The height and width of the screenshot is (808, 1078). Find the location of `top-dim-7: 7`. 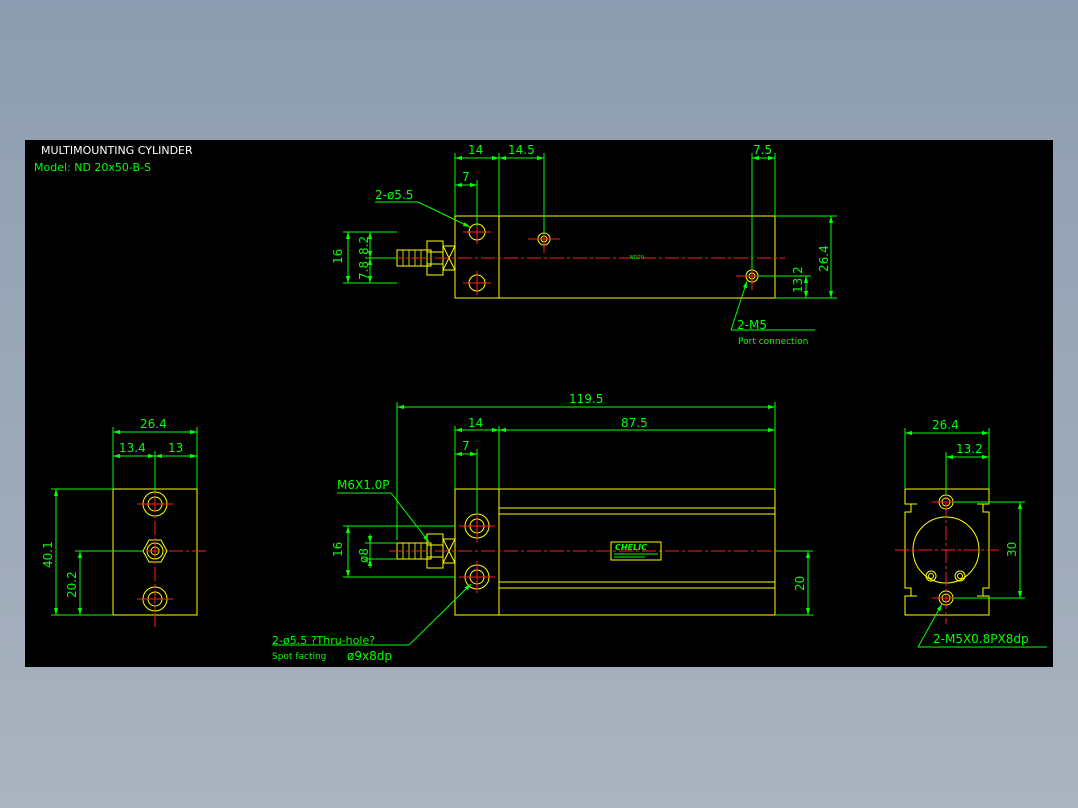

top-dim-7: 7 is located at coordinates (466, 177).